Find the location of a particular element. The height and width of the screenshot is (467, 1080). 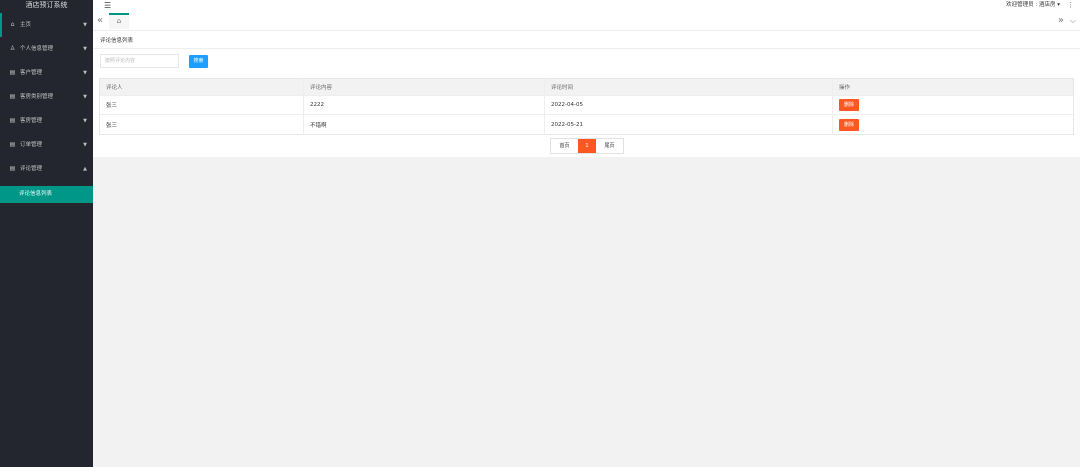

welcome-label: 欢迎管理员 : is located at coordinates (1022, 5).